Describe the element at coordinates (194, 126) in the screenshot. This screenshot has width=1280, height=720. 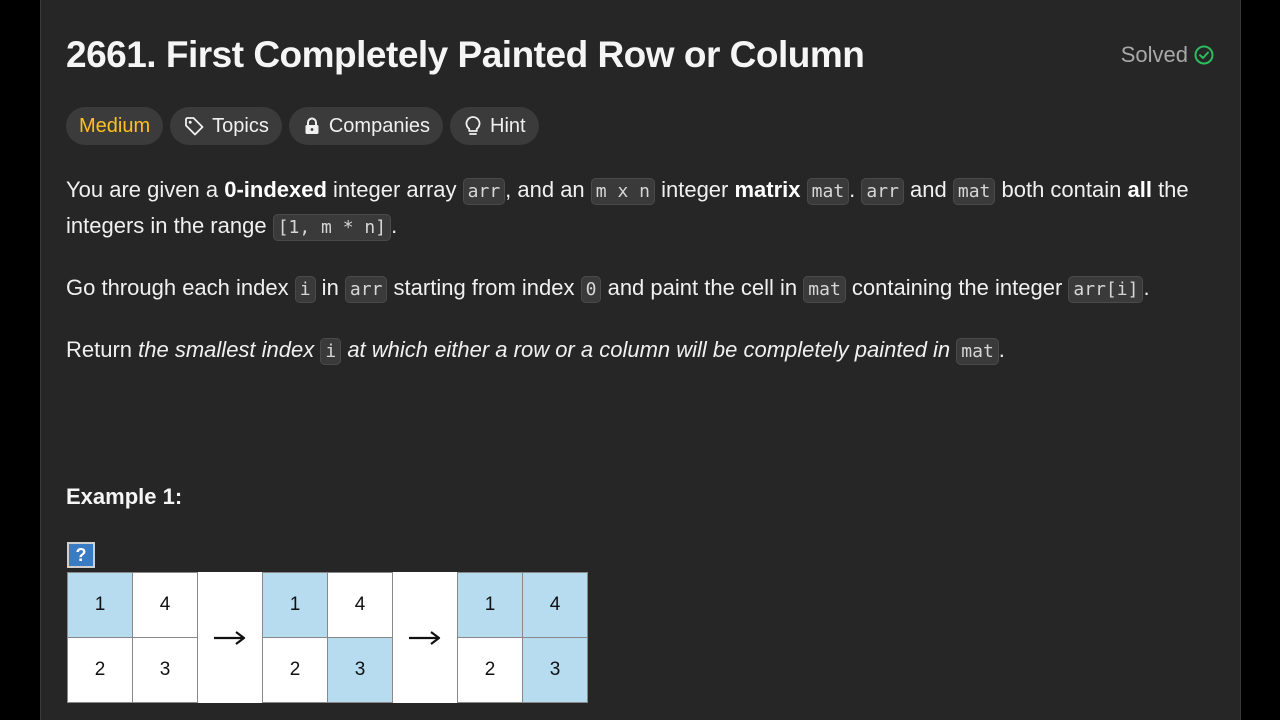
I see `tag-icon` at that location.